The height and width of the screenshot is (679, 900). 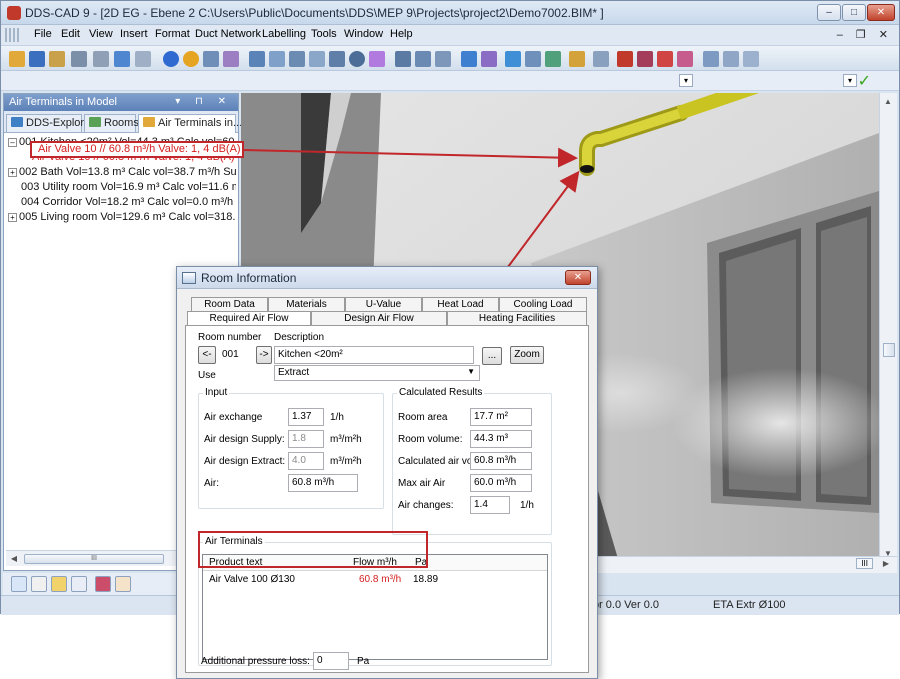 What do you see at coordinates (306, 461) in the screenshot?
I see `air-design-extract-field: 4.0` at bounding box center [306, 461].